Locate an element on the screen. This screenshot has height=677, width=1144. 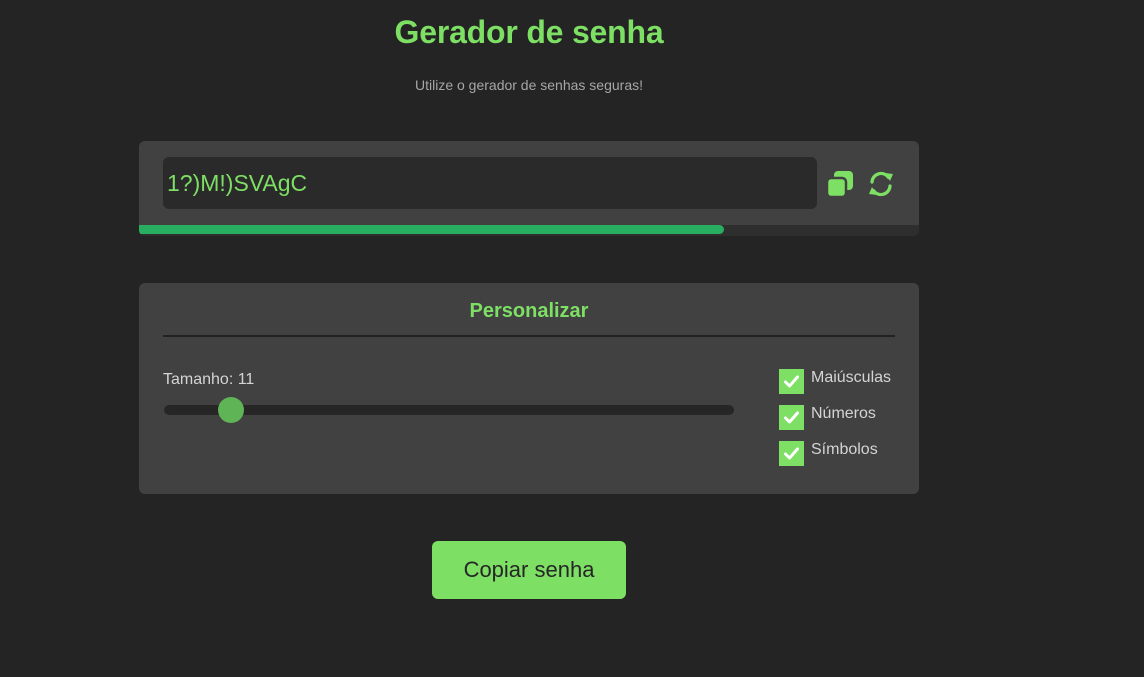
uppercase-checkbox is located at coordinates (791, 381).